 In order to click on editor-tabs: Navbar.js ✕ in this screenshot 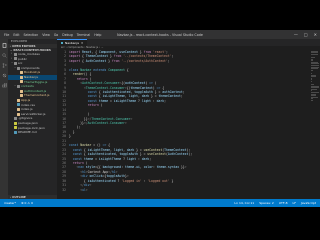, I will do `click(188, 42)`.